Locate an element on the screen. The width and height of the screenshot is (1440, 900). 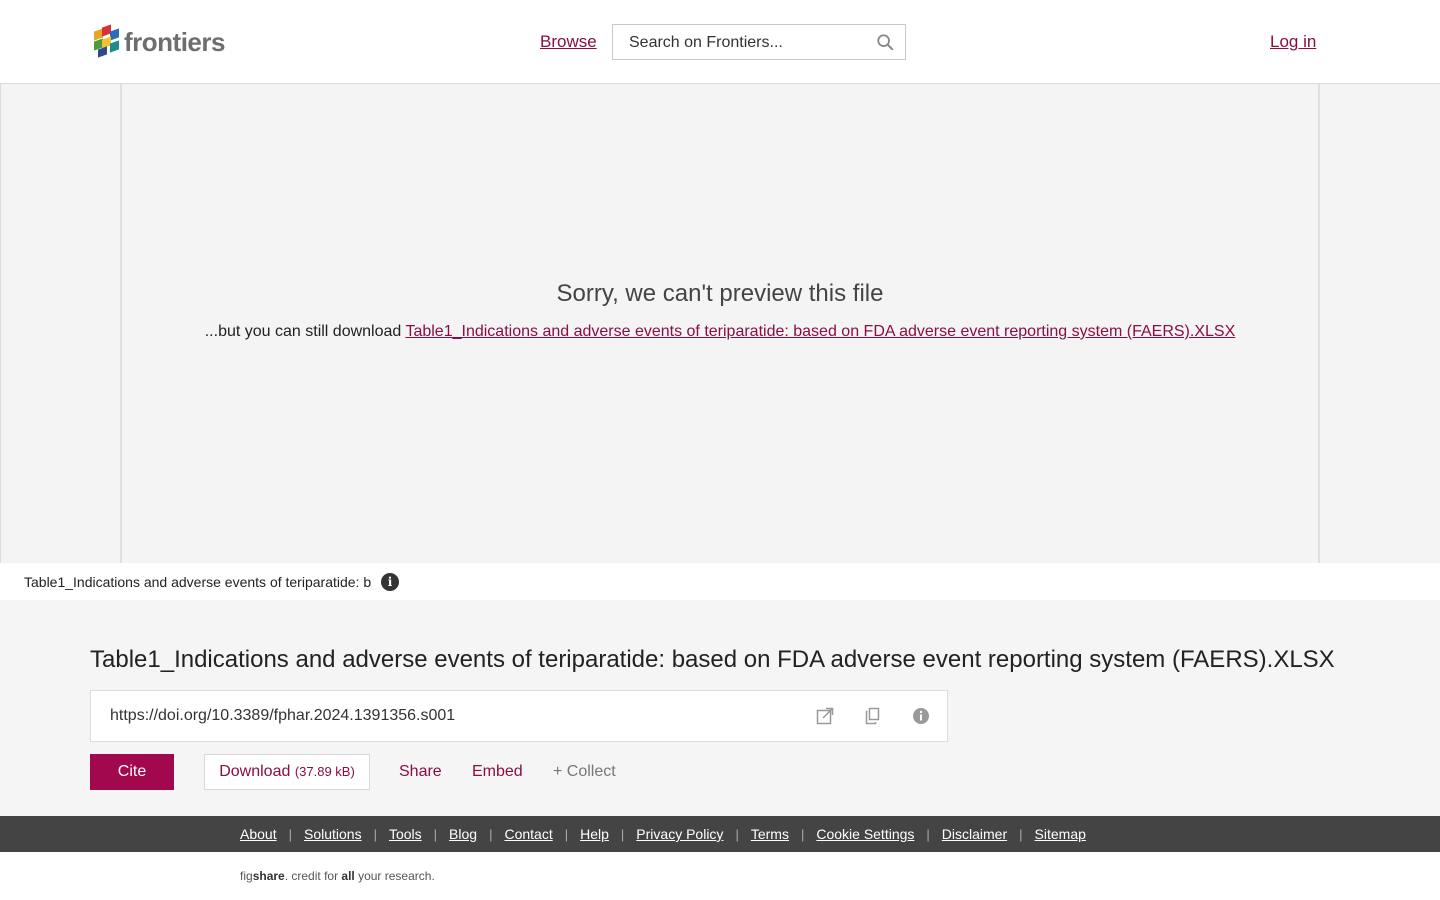
frontiers-logo: frontiers is located at coordinates (159, 41).